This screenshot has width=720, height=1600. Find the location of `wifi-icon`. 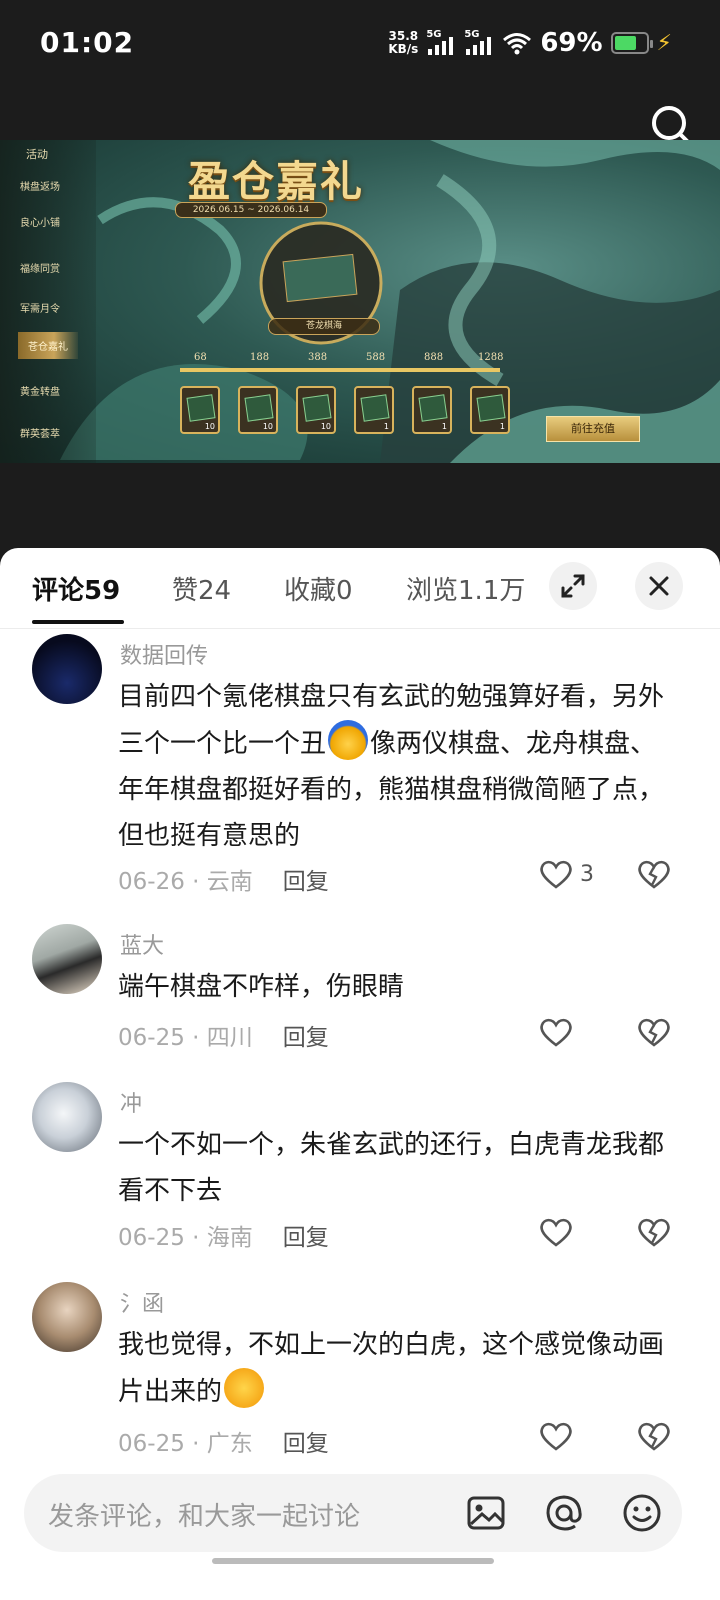

wifi-icon is located at coordinates (517, 44).